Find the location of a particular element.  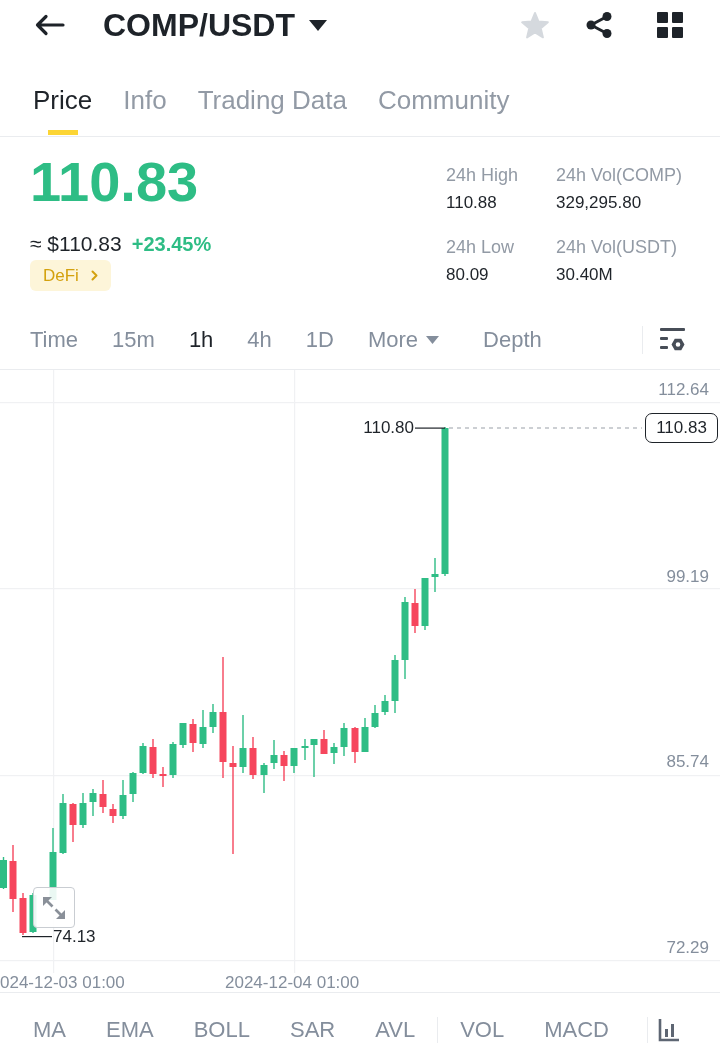

price-change: +23.45% is located at coordinates (171, 244).